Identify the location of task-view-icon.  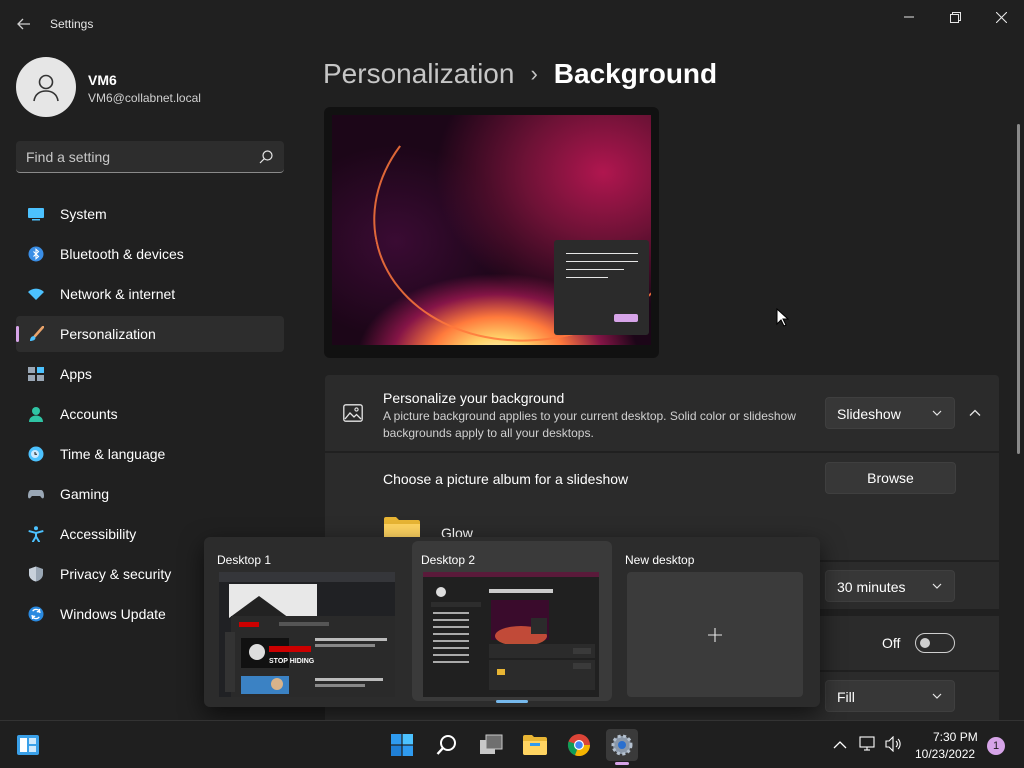
(491, 744).